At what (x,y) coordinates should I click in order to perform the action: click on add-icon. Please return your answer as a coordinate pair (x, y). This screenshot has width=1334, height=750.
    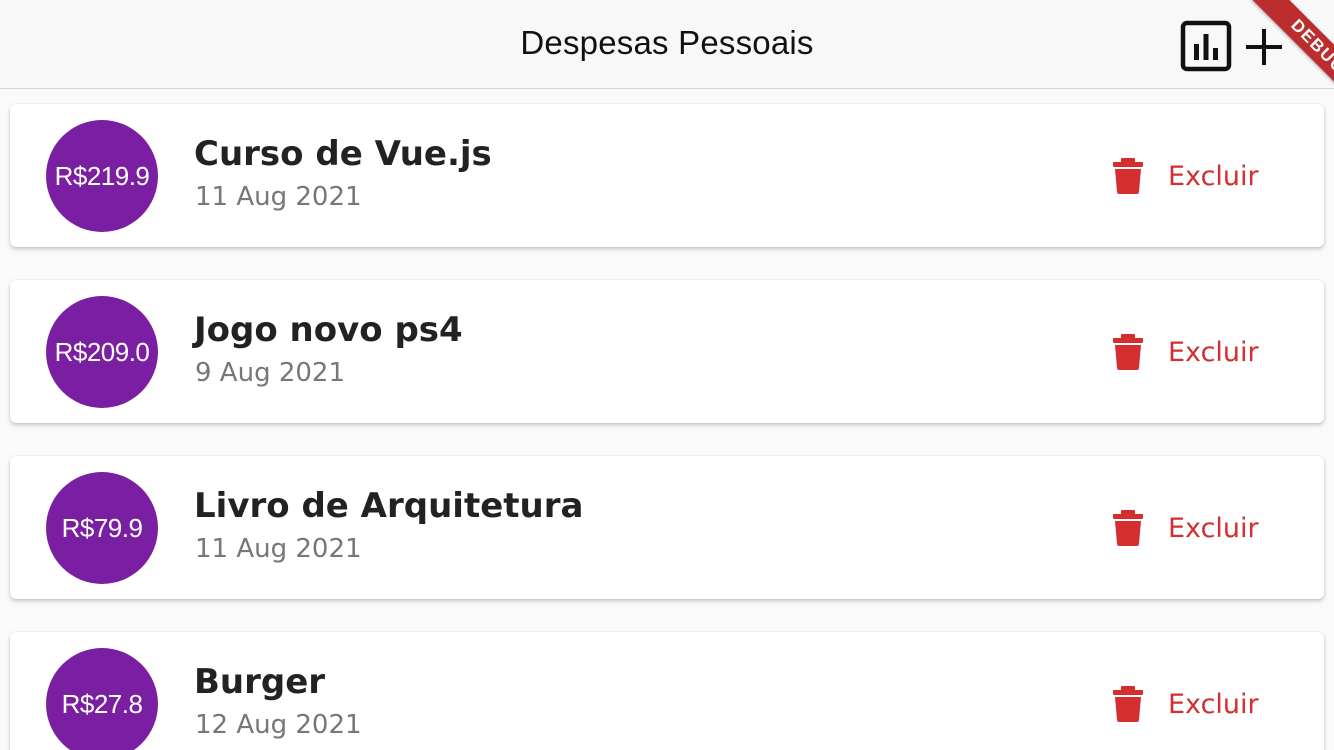
    Looking at the image, I should click on (1264, 47).